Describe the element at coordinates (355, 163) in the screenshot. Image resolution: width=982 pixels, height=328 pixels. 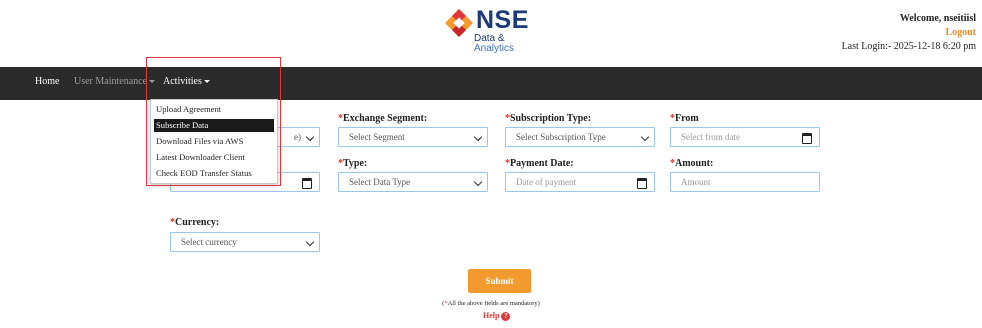
I see `type-label-text: Type:` at that location.